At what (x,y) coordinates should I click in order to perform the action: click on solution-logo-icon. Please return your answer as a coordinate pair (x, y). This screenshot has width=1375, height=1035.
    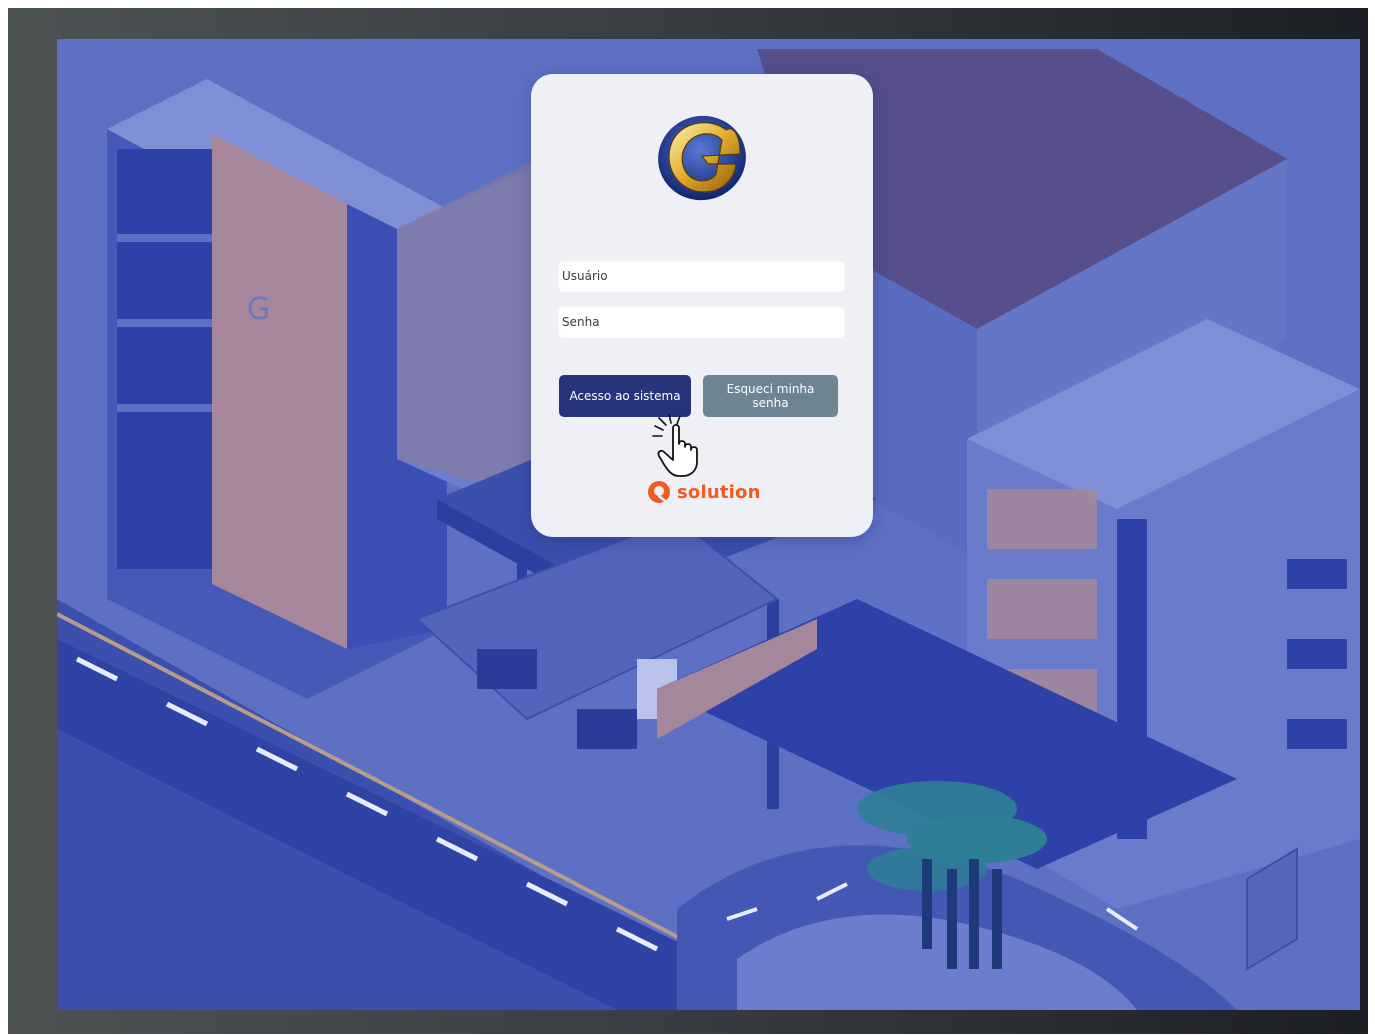
    Looking at the image, I should click on (659, 492).